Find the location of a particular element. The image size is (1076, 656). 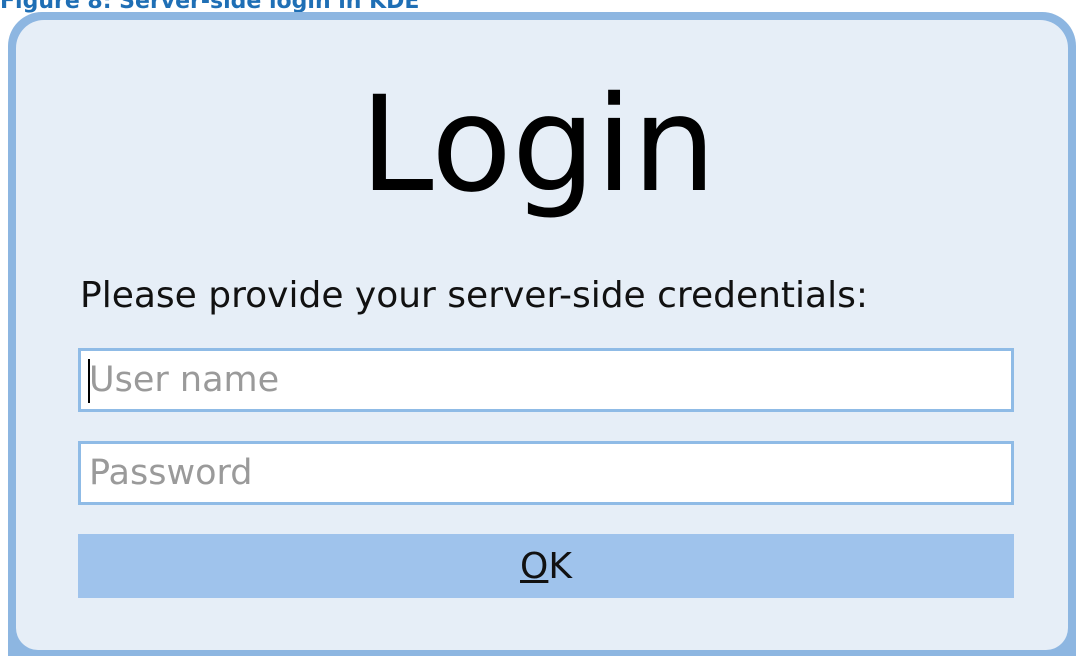

dialog-title: Login is located at coordinates (538, 145).